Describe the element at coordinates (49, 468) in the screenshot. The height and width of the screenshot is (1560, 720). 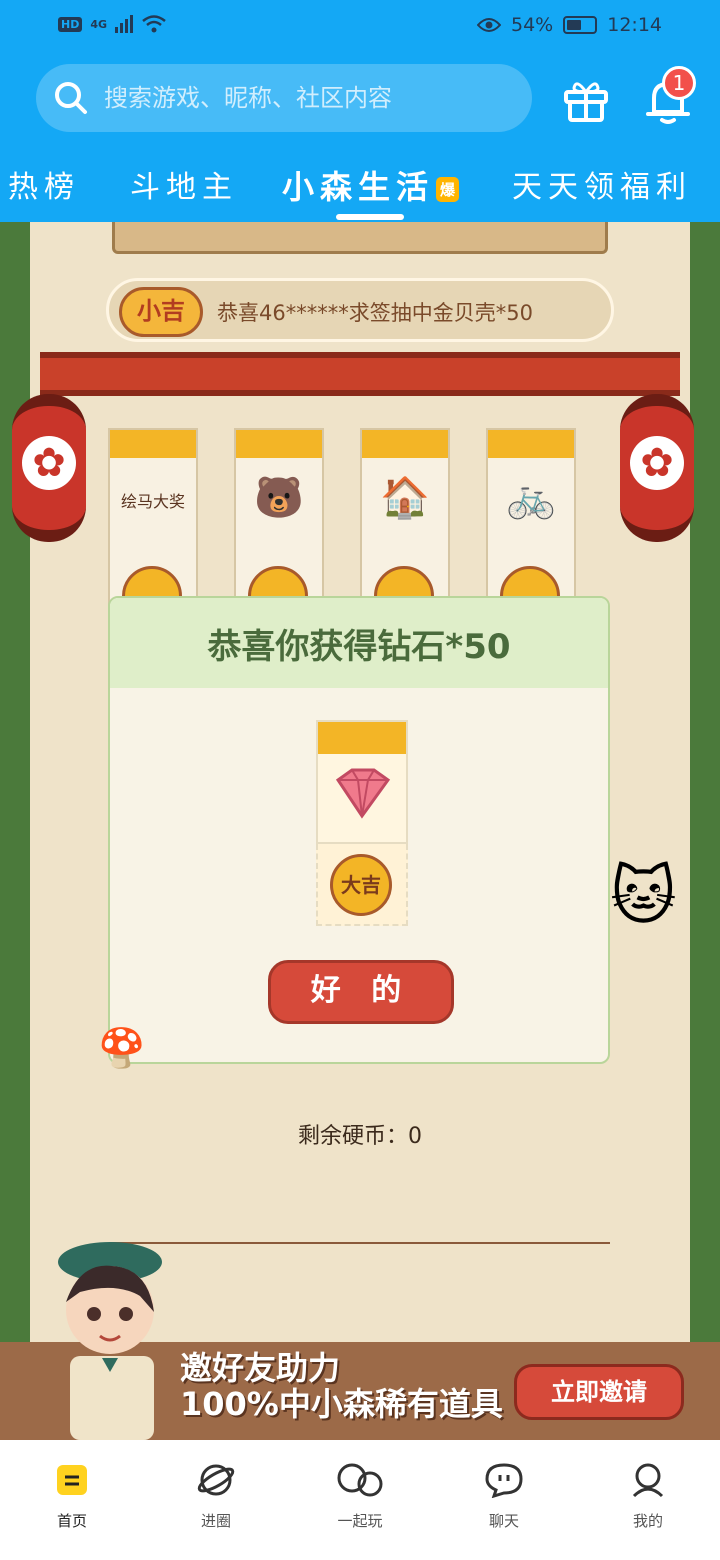
I see `lantern-left` at that location.